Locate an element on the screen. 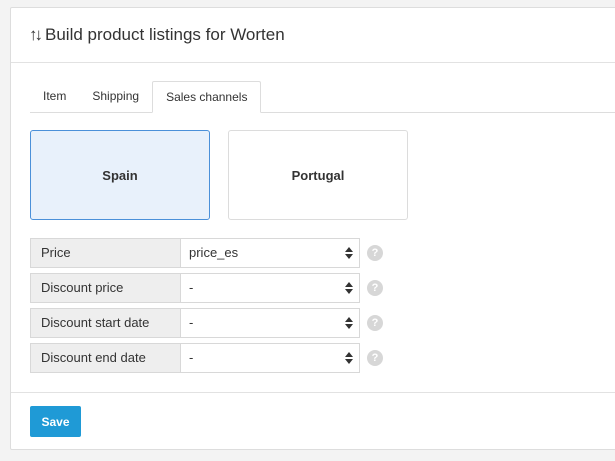  field-row-discount-price: Discount price - ? is located at coordinates (206, 288).